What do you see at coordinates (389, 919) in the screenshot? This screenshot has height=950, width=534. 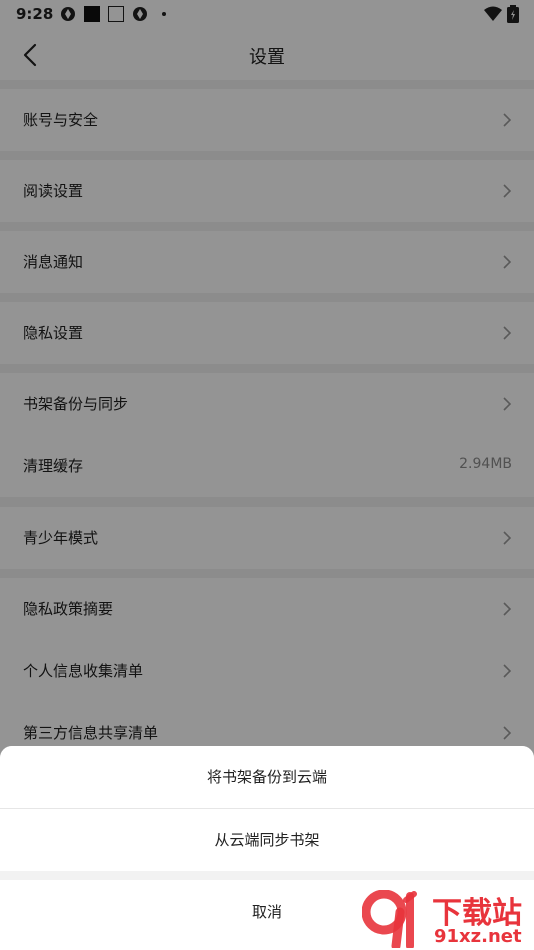 I see `watermark-logo-icon` at bounding box center [389, 919].